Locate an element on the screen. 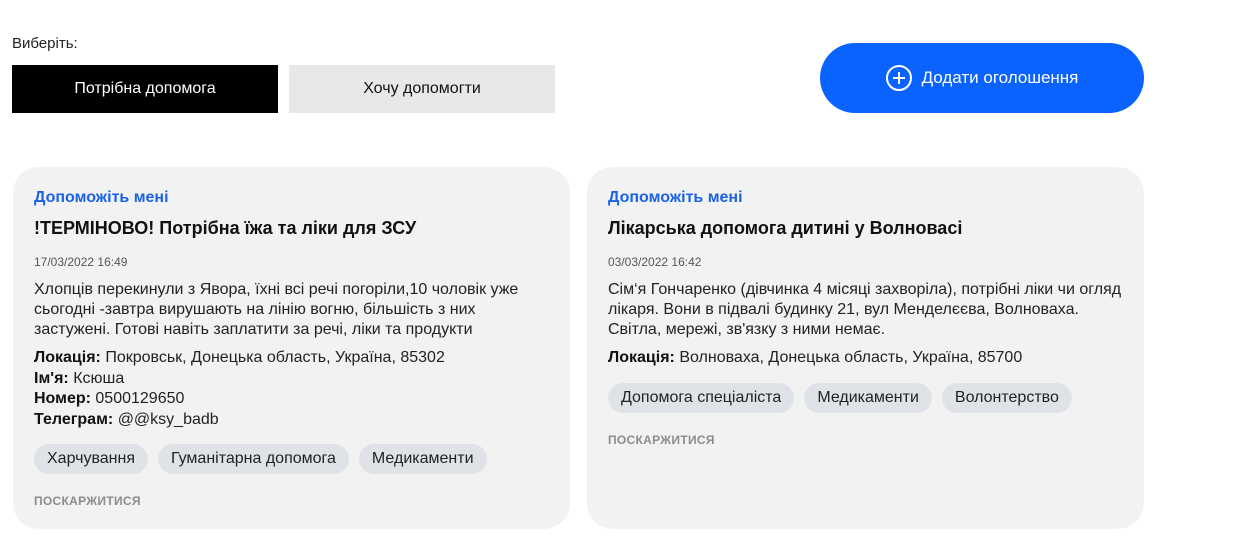  name-label: Ім'я: is located at coordinates (51, 378).